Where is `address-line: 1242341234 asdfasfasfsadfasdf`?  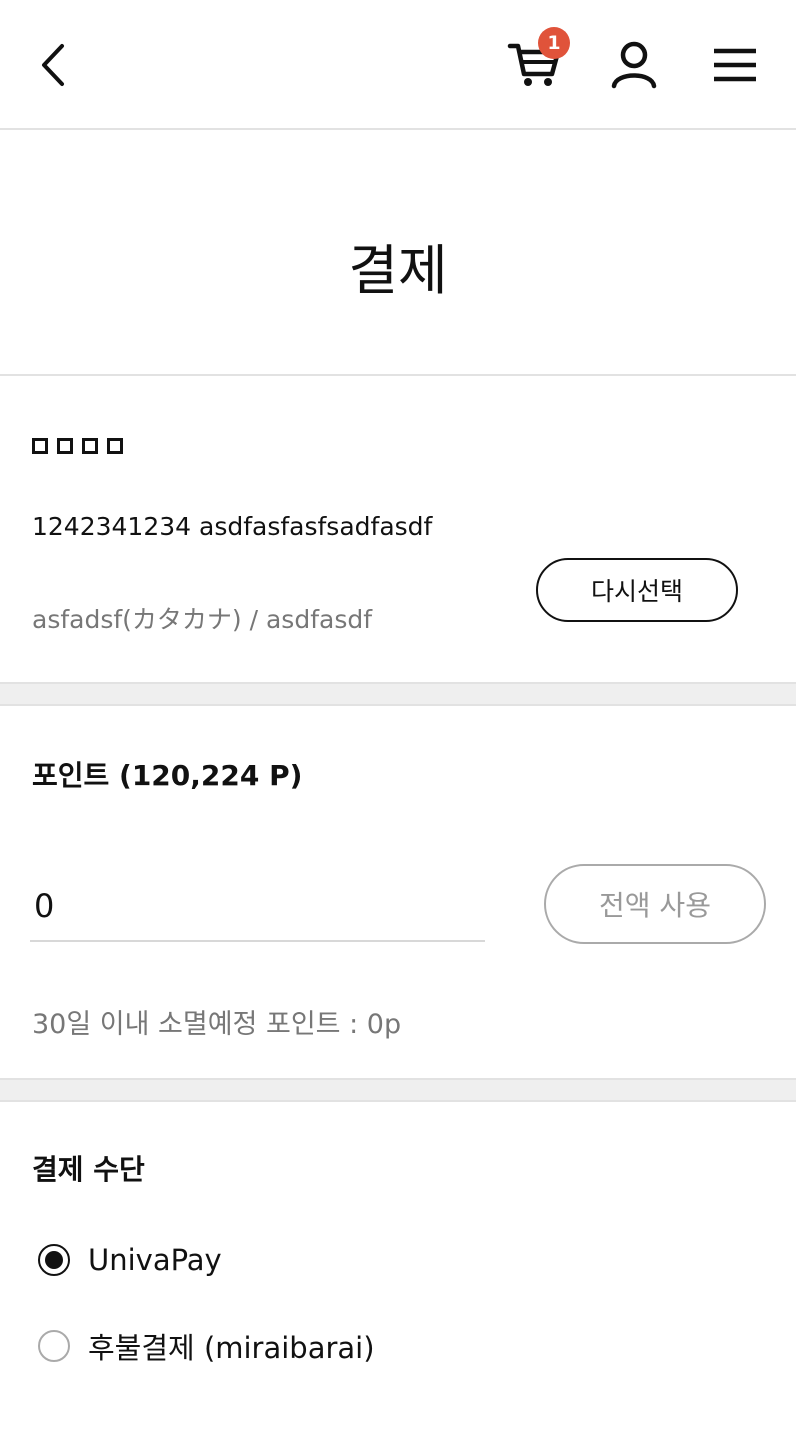
address-line: 1242341234 asdfasfasfsadfasdf is located at coordinates (232, 526).